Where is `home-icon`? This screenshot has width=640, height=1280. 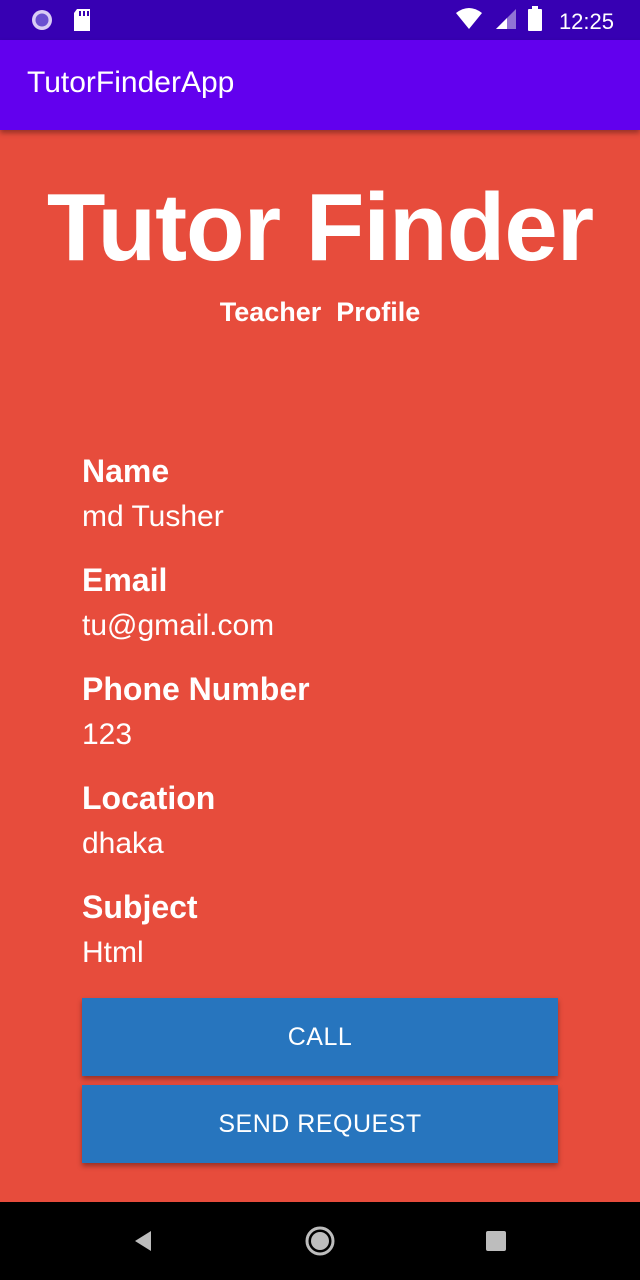
home-icon is located at coordinates (320, 1243).